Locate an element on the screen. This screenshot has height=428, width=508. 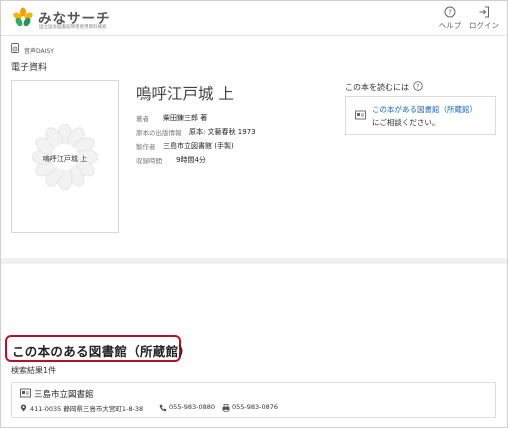
library-icon is located at coordinates (25, 393).